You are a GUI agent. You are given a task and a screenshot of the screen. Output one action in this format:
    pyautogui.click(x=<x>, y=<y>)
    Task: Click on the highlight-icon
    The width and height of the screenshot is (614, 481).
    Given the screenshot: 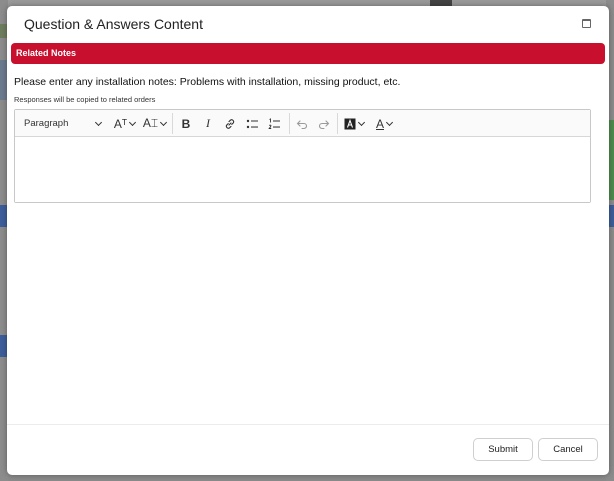 What is the action you would take?
    pyautogui.click(x=350, y=123)
    